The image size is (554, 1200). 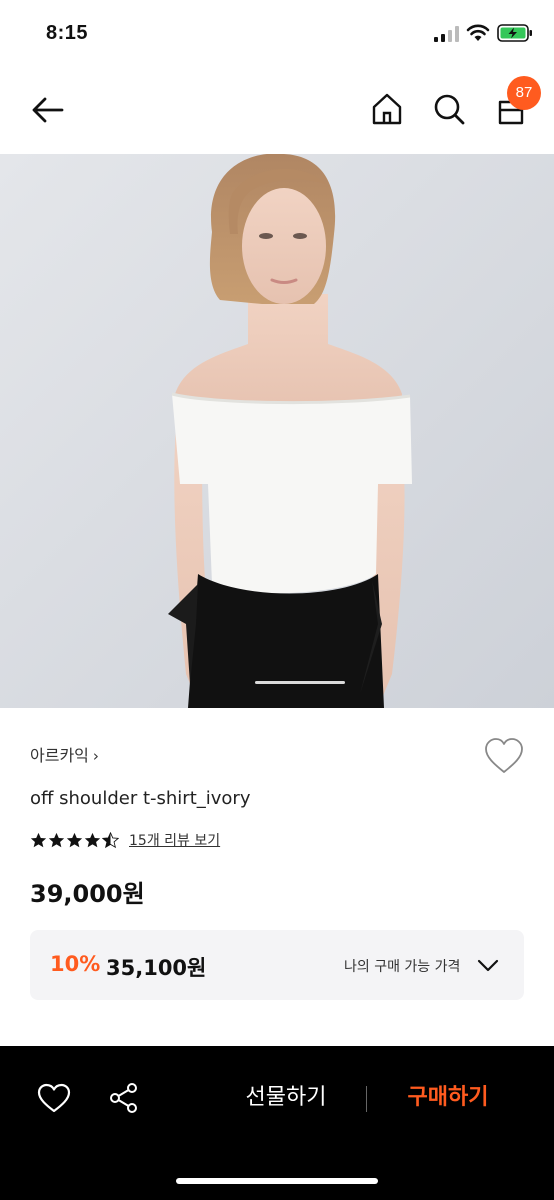 I want to click on gift-button: 선물하기, so click(x=286, y=1098).